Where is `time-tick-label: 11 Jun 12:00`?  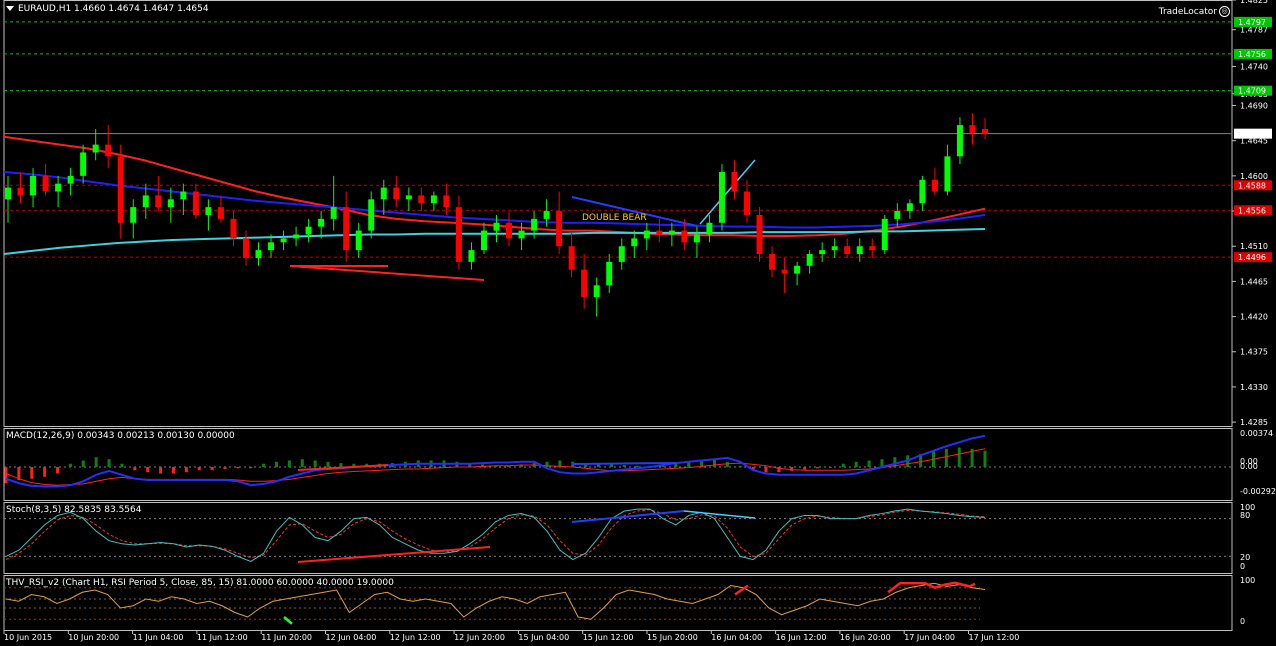
time-tick-label: 11 Jun 12:00 is located at coordinates (222, 637).